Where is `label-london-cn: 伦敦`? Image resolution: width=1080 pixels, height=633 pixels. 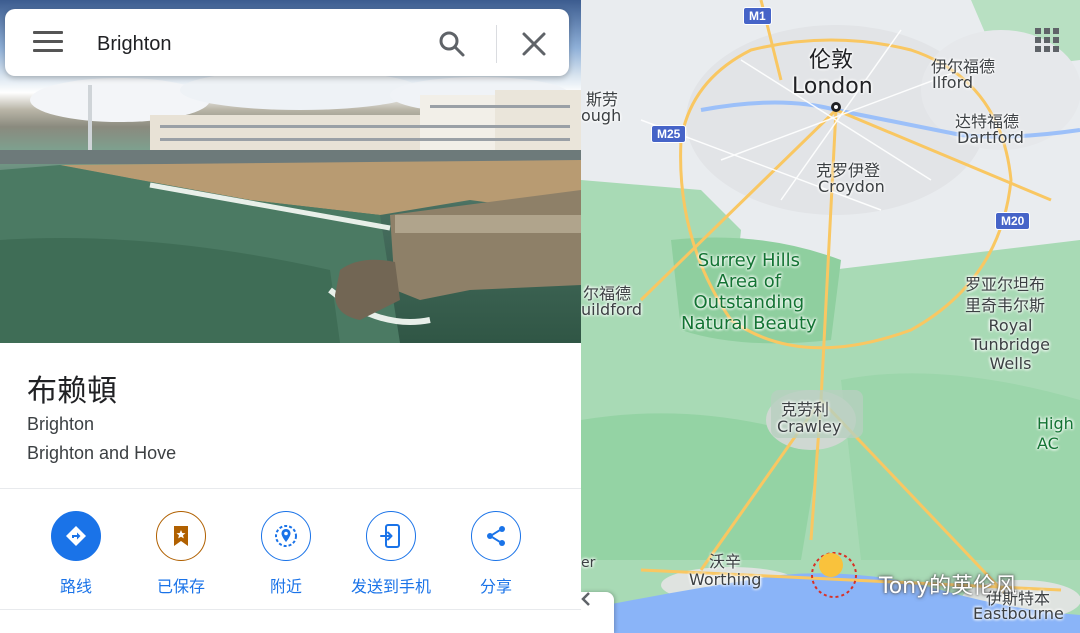
label-london-cn: 伦敦 is located at coordinates (831, 60).